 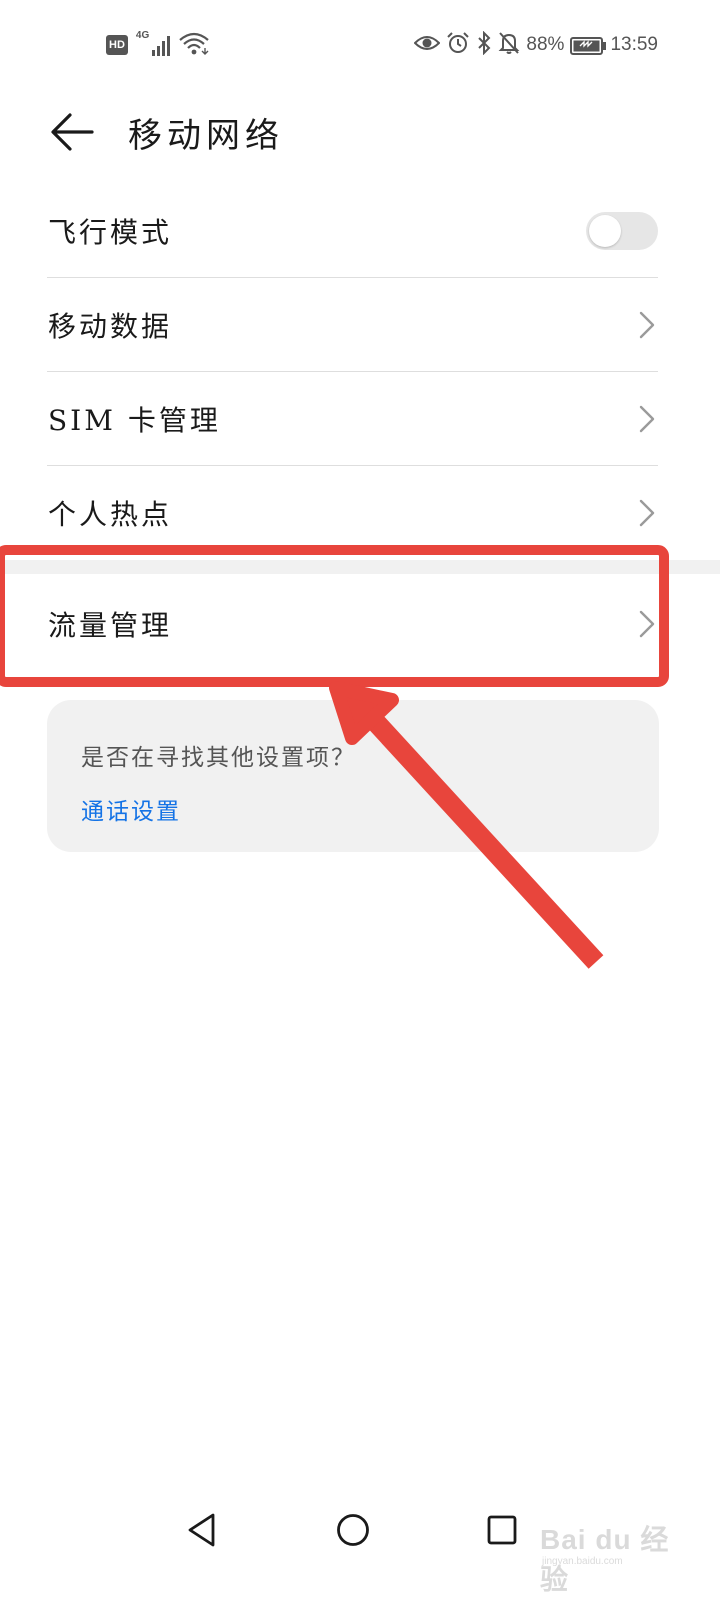 I want to click on nav-back-button, so click(x=202, y=1530).